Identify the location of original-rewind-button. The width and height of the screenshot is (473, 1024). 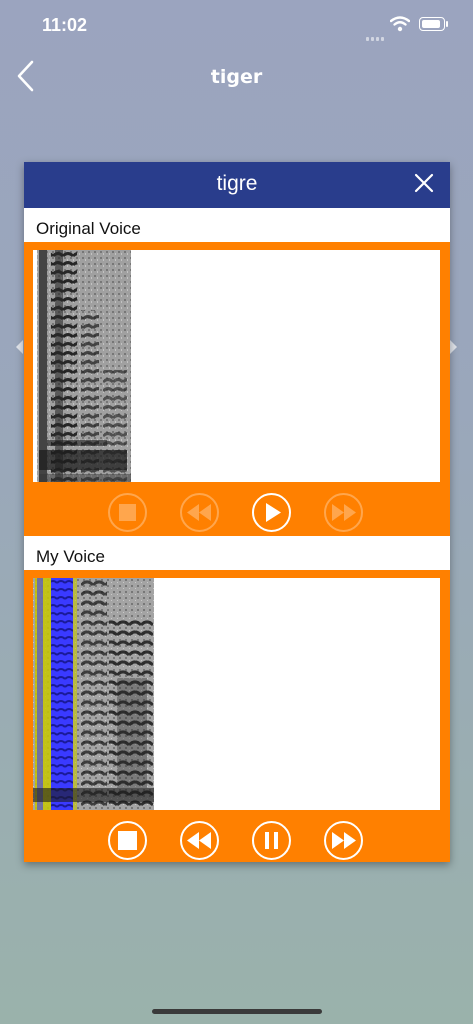
(199, 512).